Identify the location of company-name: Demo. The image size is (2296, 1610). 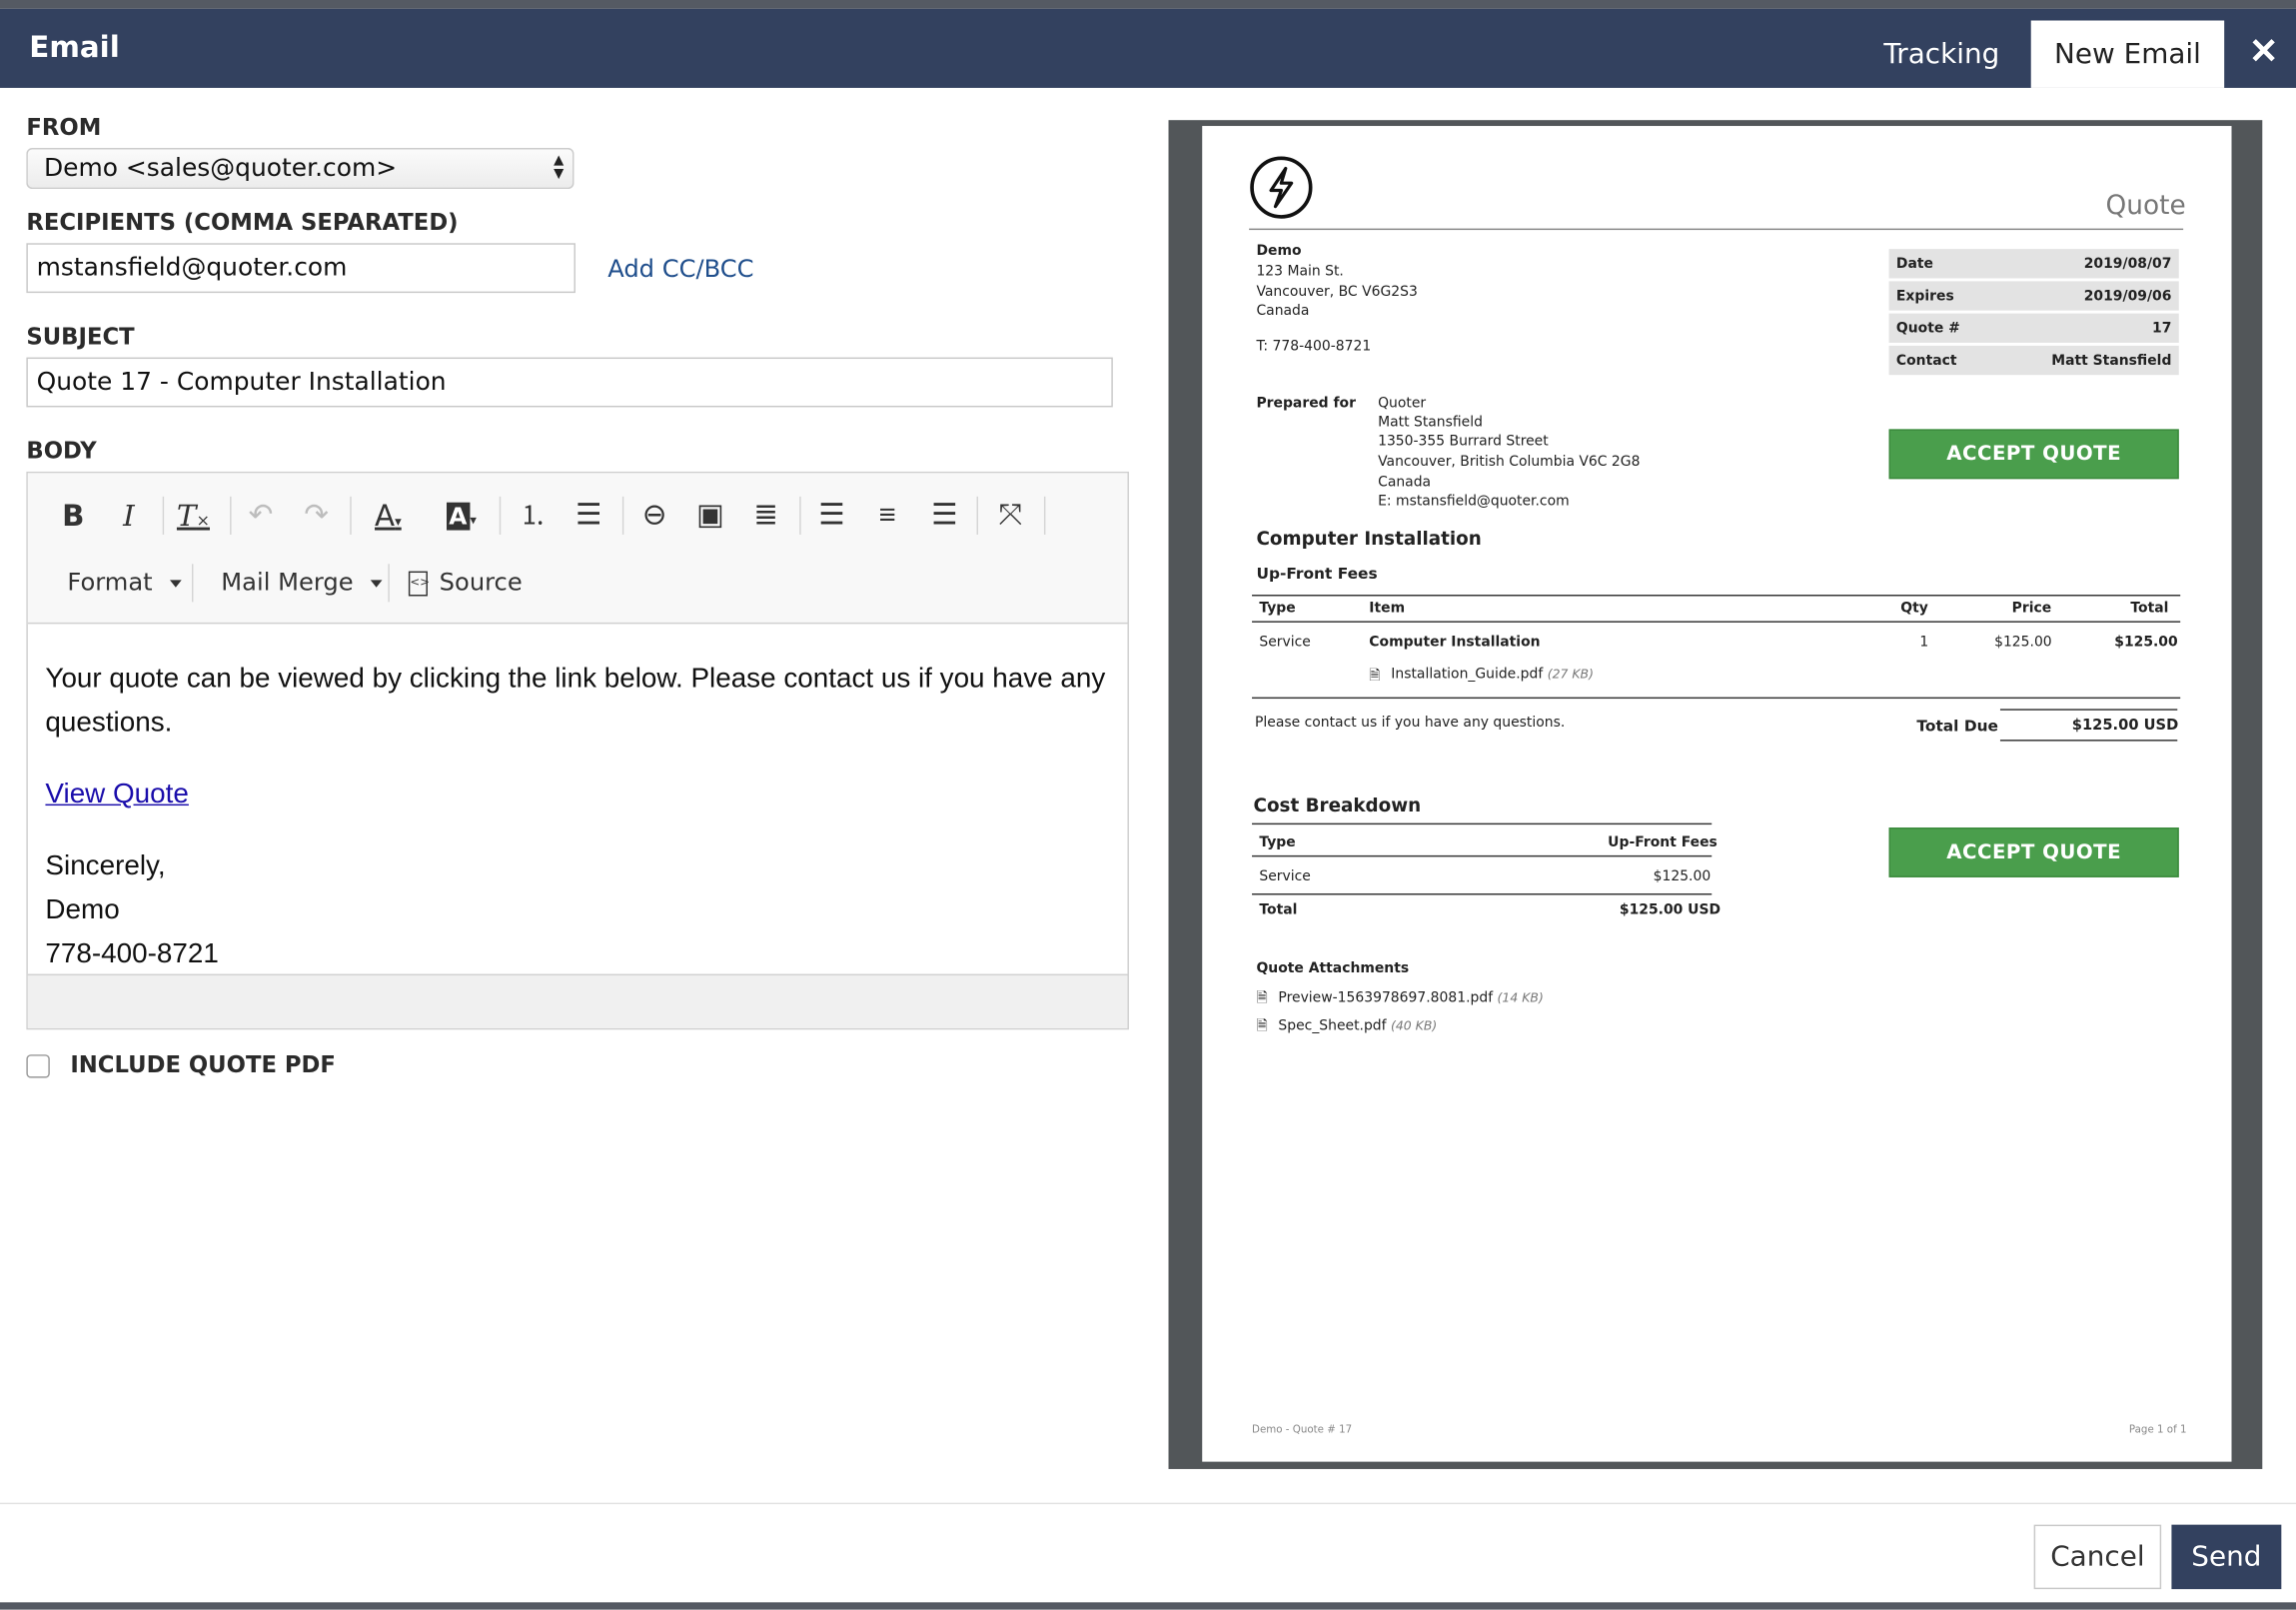
(1279, 251).